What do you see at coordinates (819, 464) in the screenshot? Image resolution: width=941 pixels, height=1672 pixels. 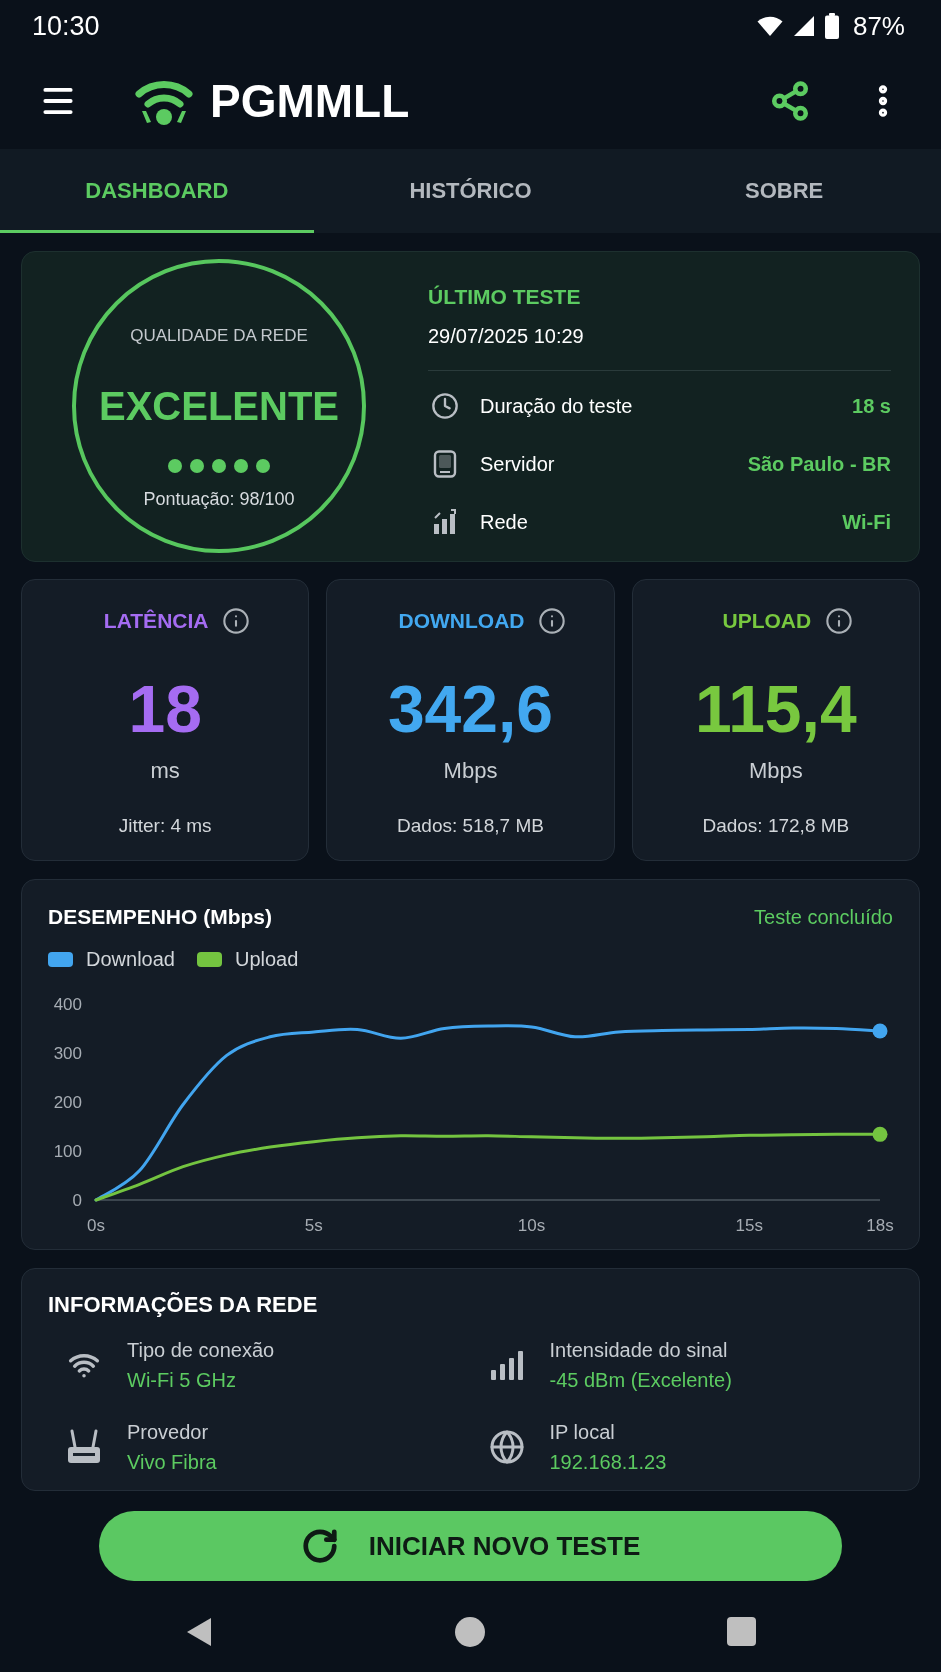 I see `detail-value: São Paulo - BR` at bounding box center [819, 464].